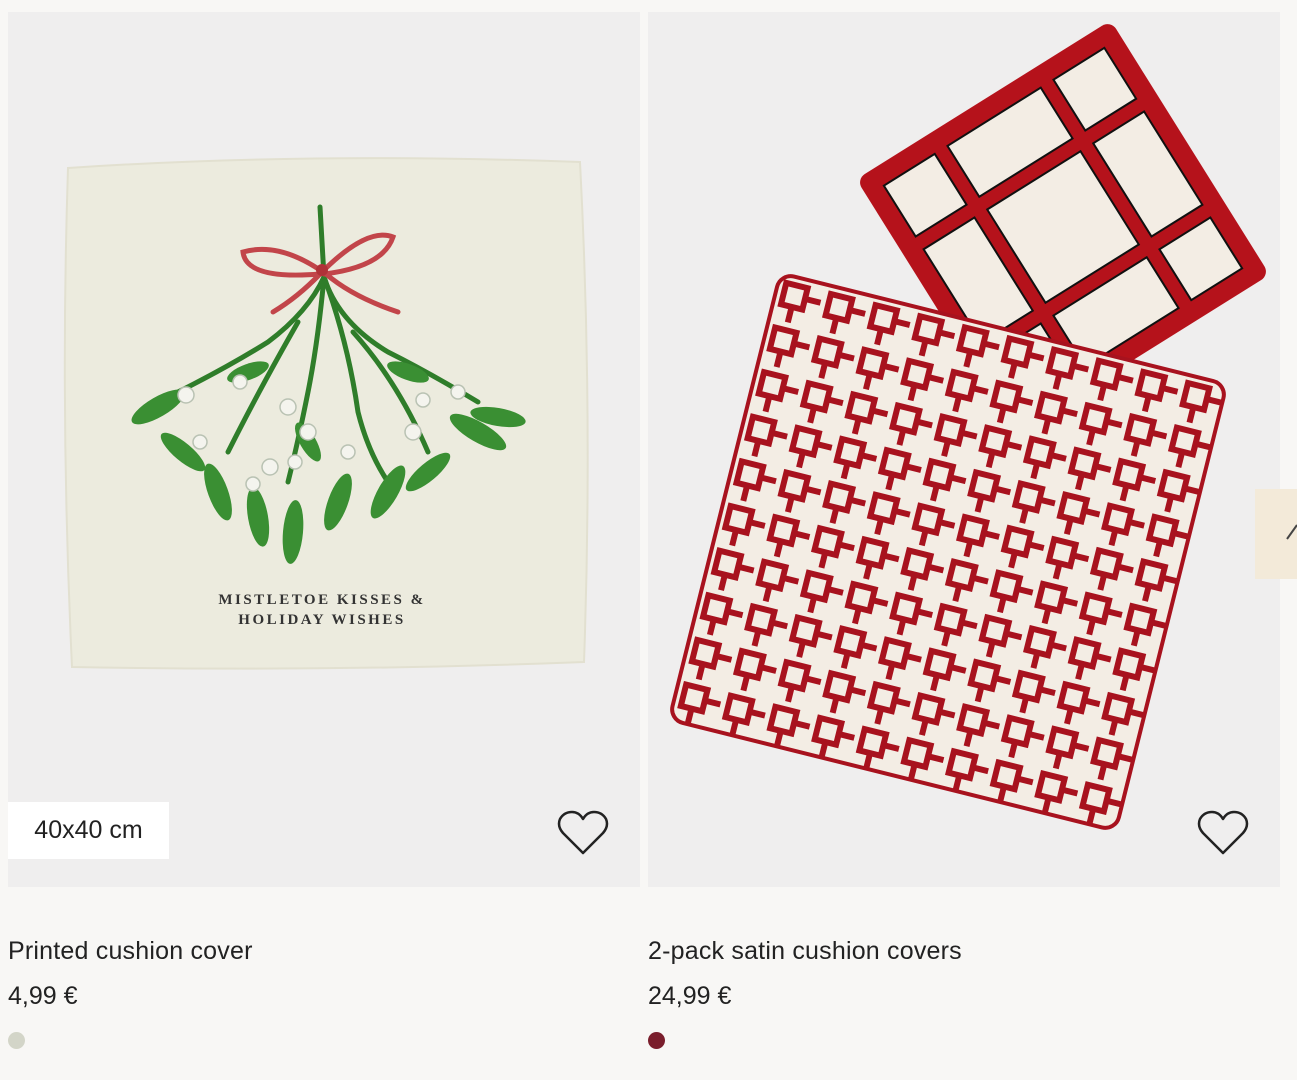 Image resolution: width=1297 pixels, height=1080 pixels. Describe the element at coordinates (1291, 532) in the screenshot. I see `arrow-right-icon` at that location.